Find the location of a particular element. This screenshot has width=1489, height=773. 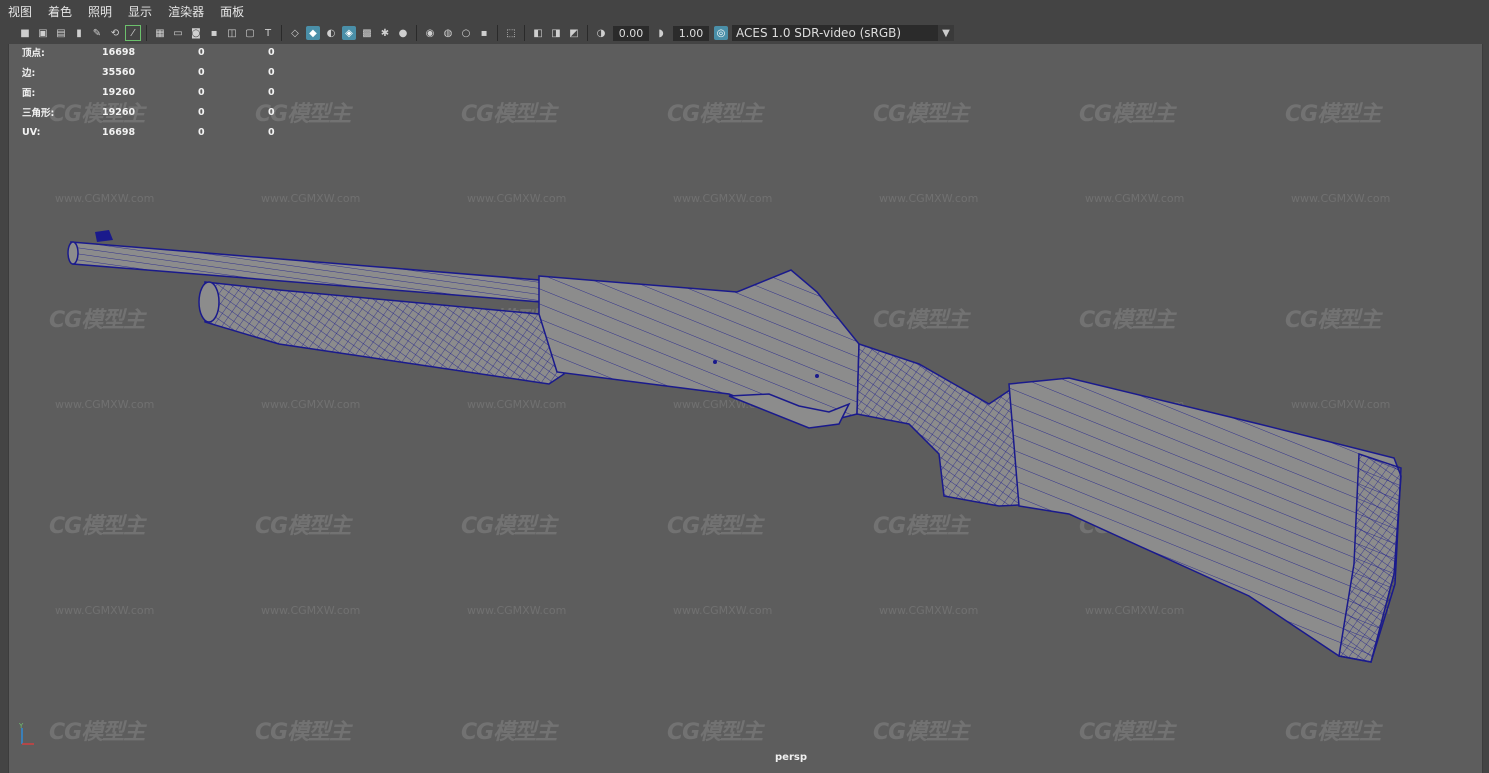

svg-text: Y is located at coordinates (21, 726).